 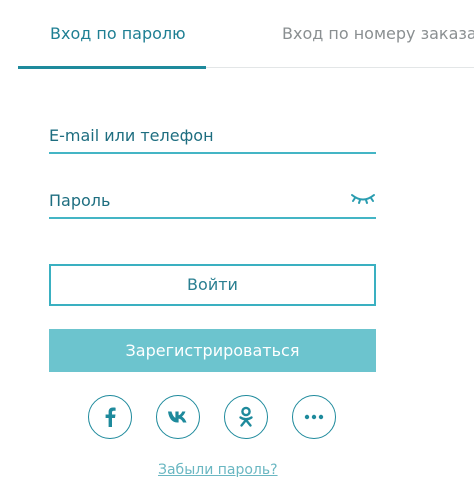 What do you see at coordinates (212, 205) in the screenshot?
I see `password-field: Пароль` at bounding box center [212, 205].